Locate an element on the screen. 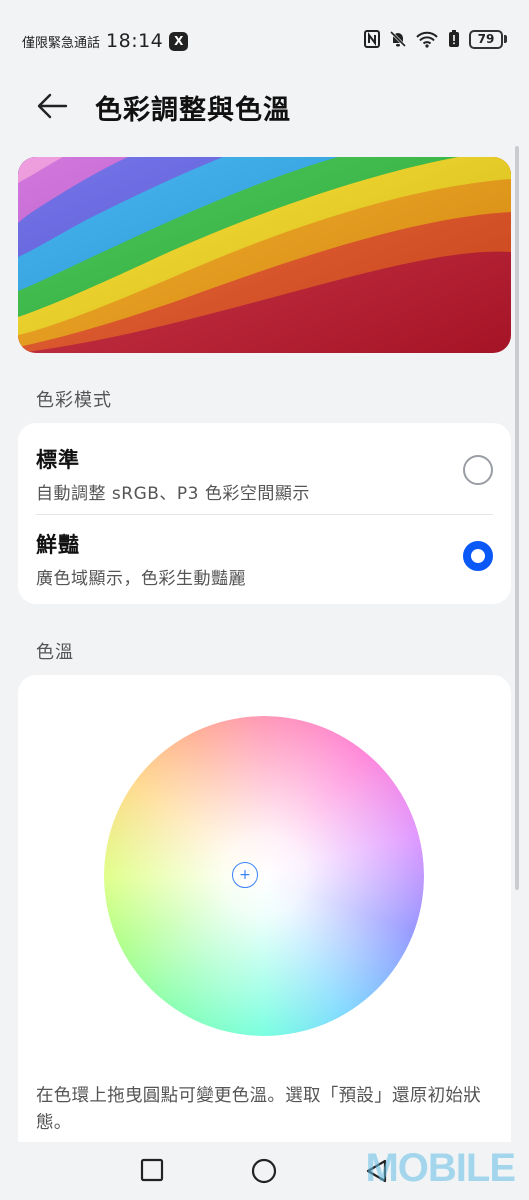 This screenshot has width=529, height=1200. mode-title: 鮮豔 is located at coordinates (58, 545).